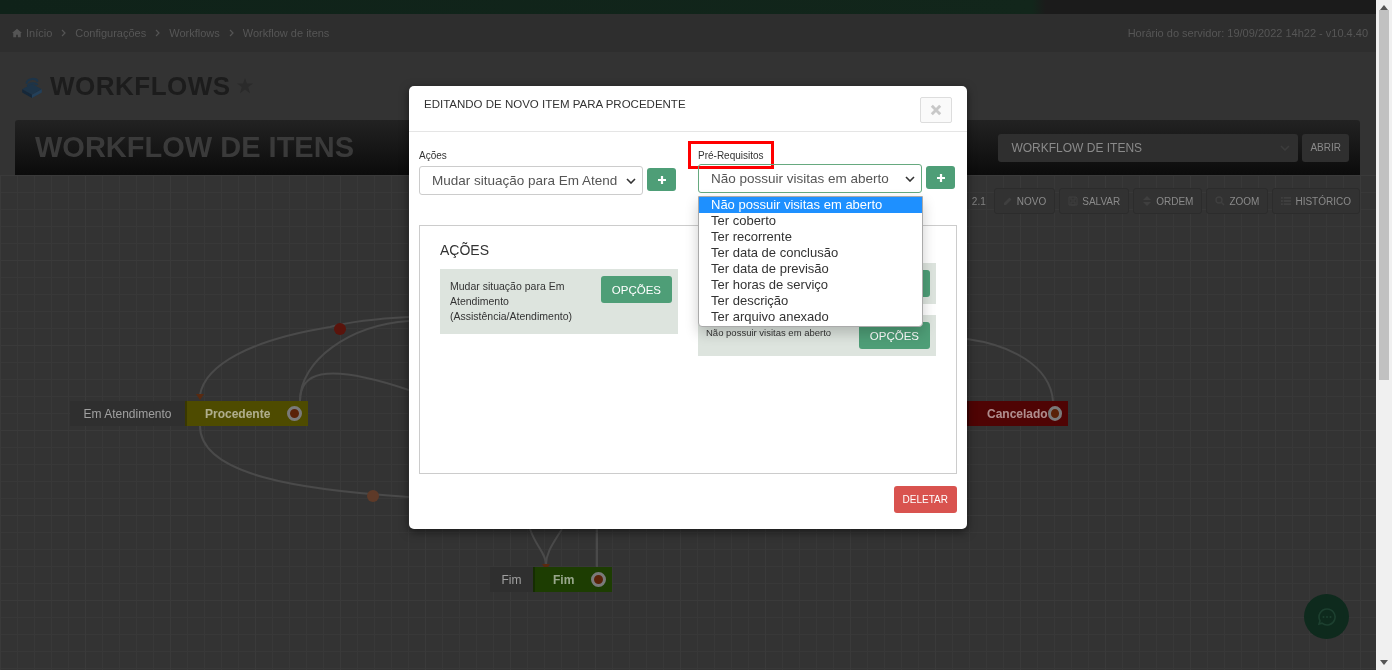  What do you see at coordinates (511, 579) in the screenshot?
I see `node-label: Fim` at bounding box center [511, 579].